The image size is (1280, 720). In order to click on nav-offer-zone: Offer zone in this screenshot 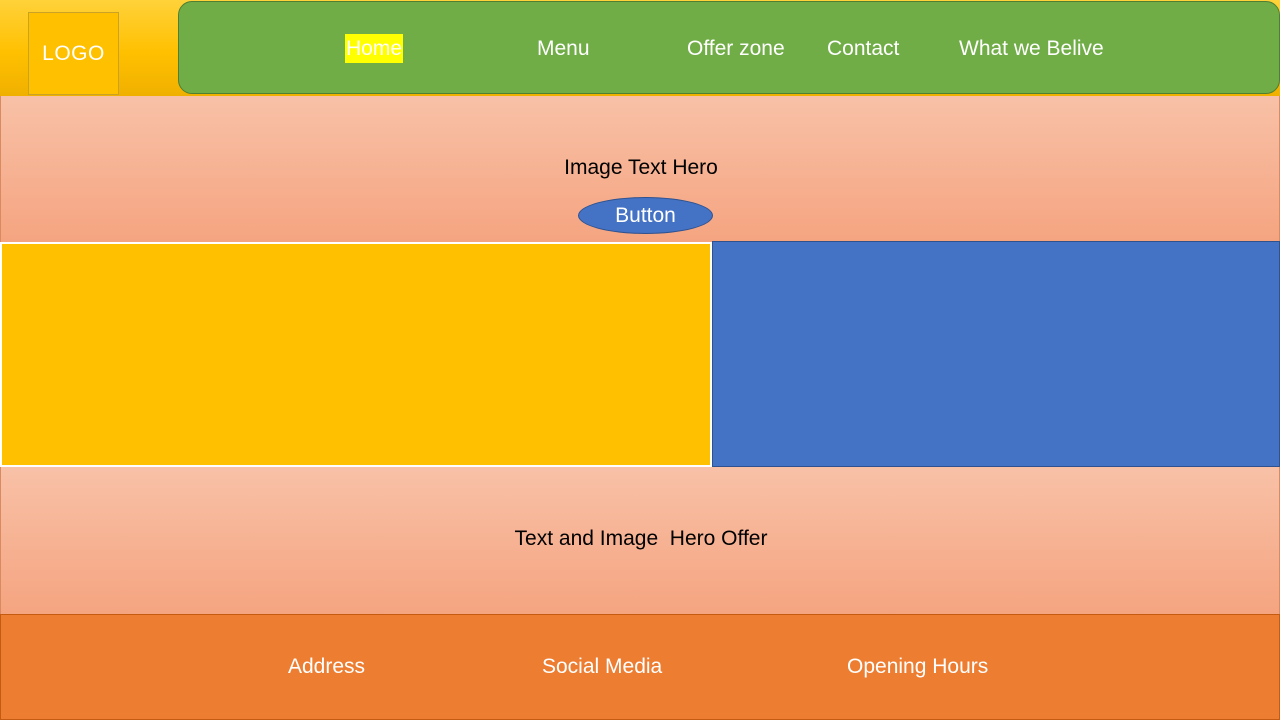, I will do `click(736, 48)`.